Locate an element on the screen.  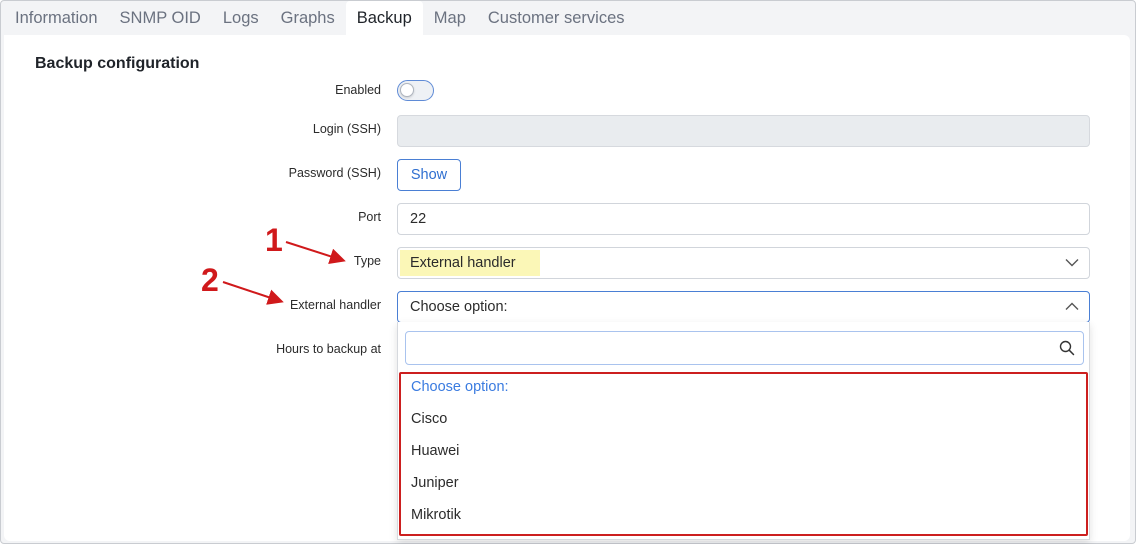
login-input is located at coordinates (743, 131).